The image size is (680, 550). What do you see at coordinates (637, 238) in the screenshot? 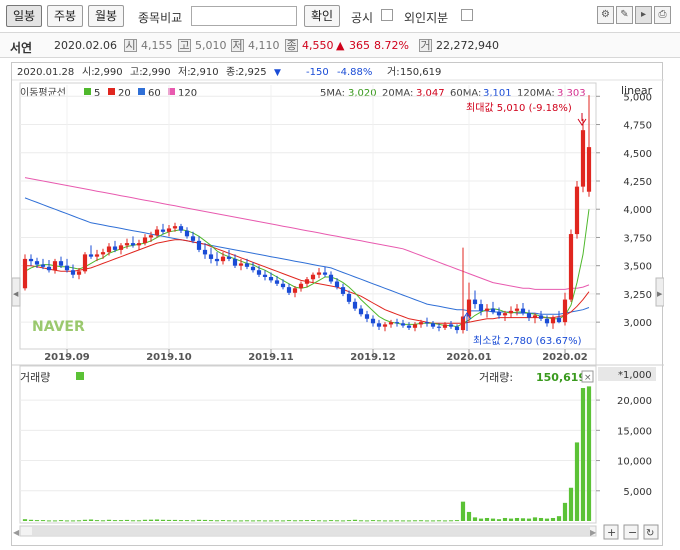
I see `price-tick-label: 3,750` at bounding box center [637, 238].